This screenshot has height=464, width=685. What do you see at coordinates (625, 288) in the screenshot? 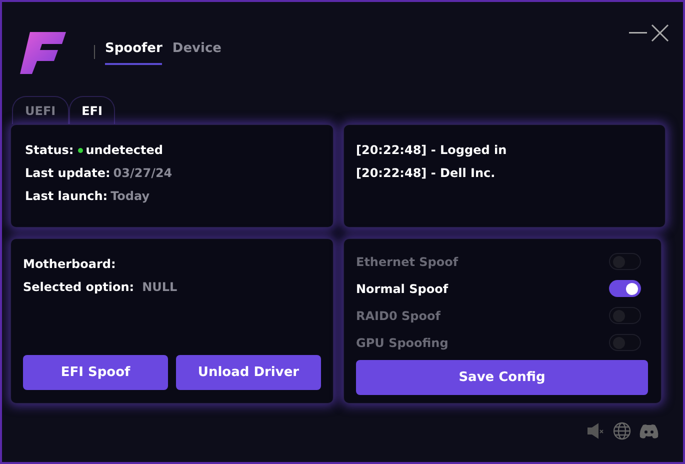
I see `toggle-switch` at bounding box center [625, 288].